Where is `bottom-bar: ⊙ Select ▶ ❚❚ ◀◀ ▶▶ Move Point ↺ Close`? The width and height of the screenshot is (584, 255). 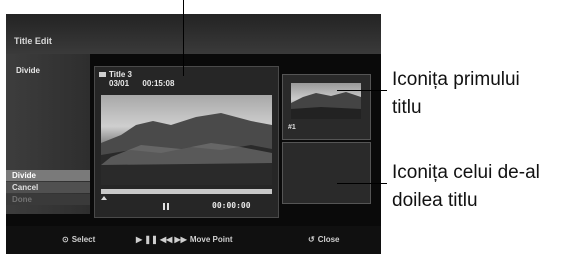 bottom-bar: ⊙ Select ▶ ❚❚ ◀◀ ▶▶ Move Point ↺ Close is located at coordinates (193, 240).